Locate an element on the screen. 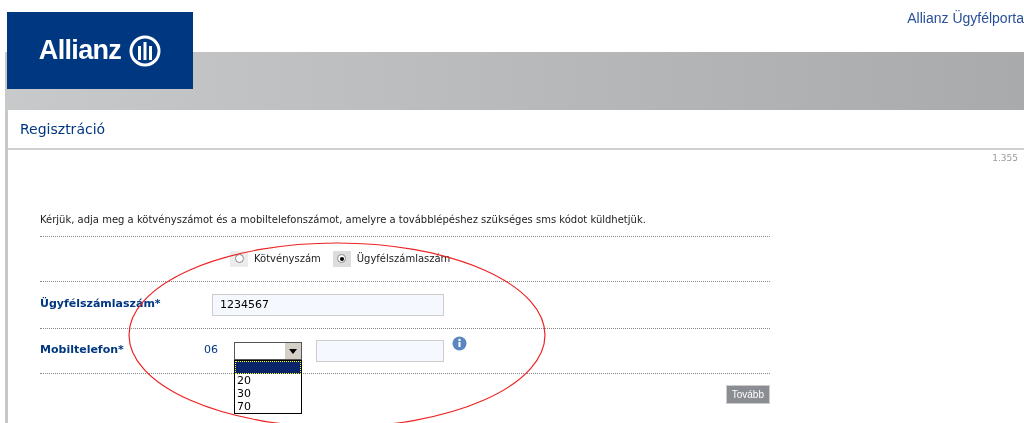 Image resolution: width=1024 pixels, height=423 pixels. input-field is located at coordinates (380, 350).